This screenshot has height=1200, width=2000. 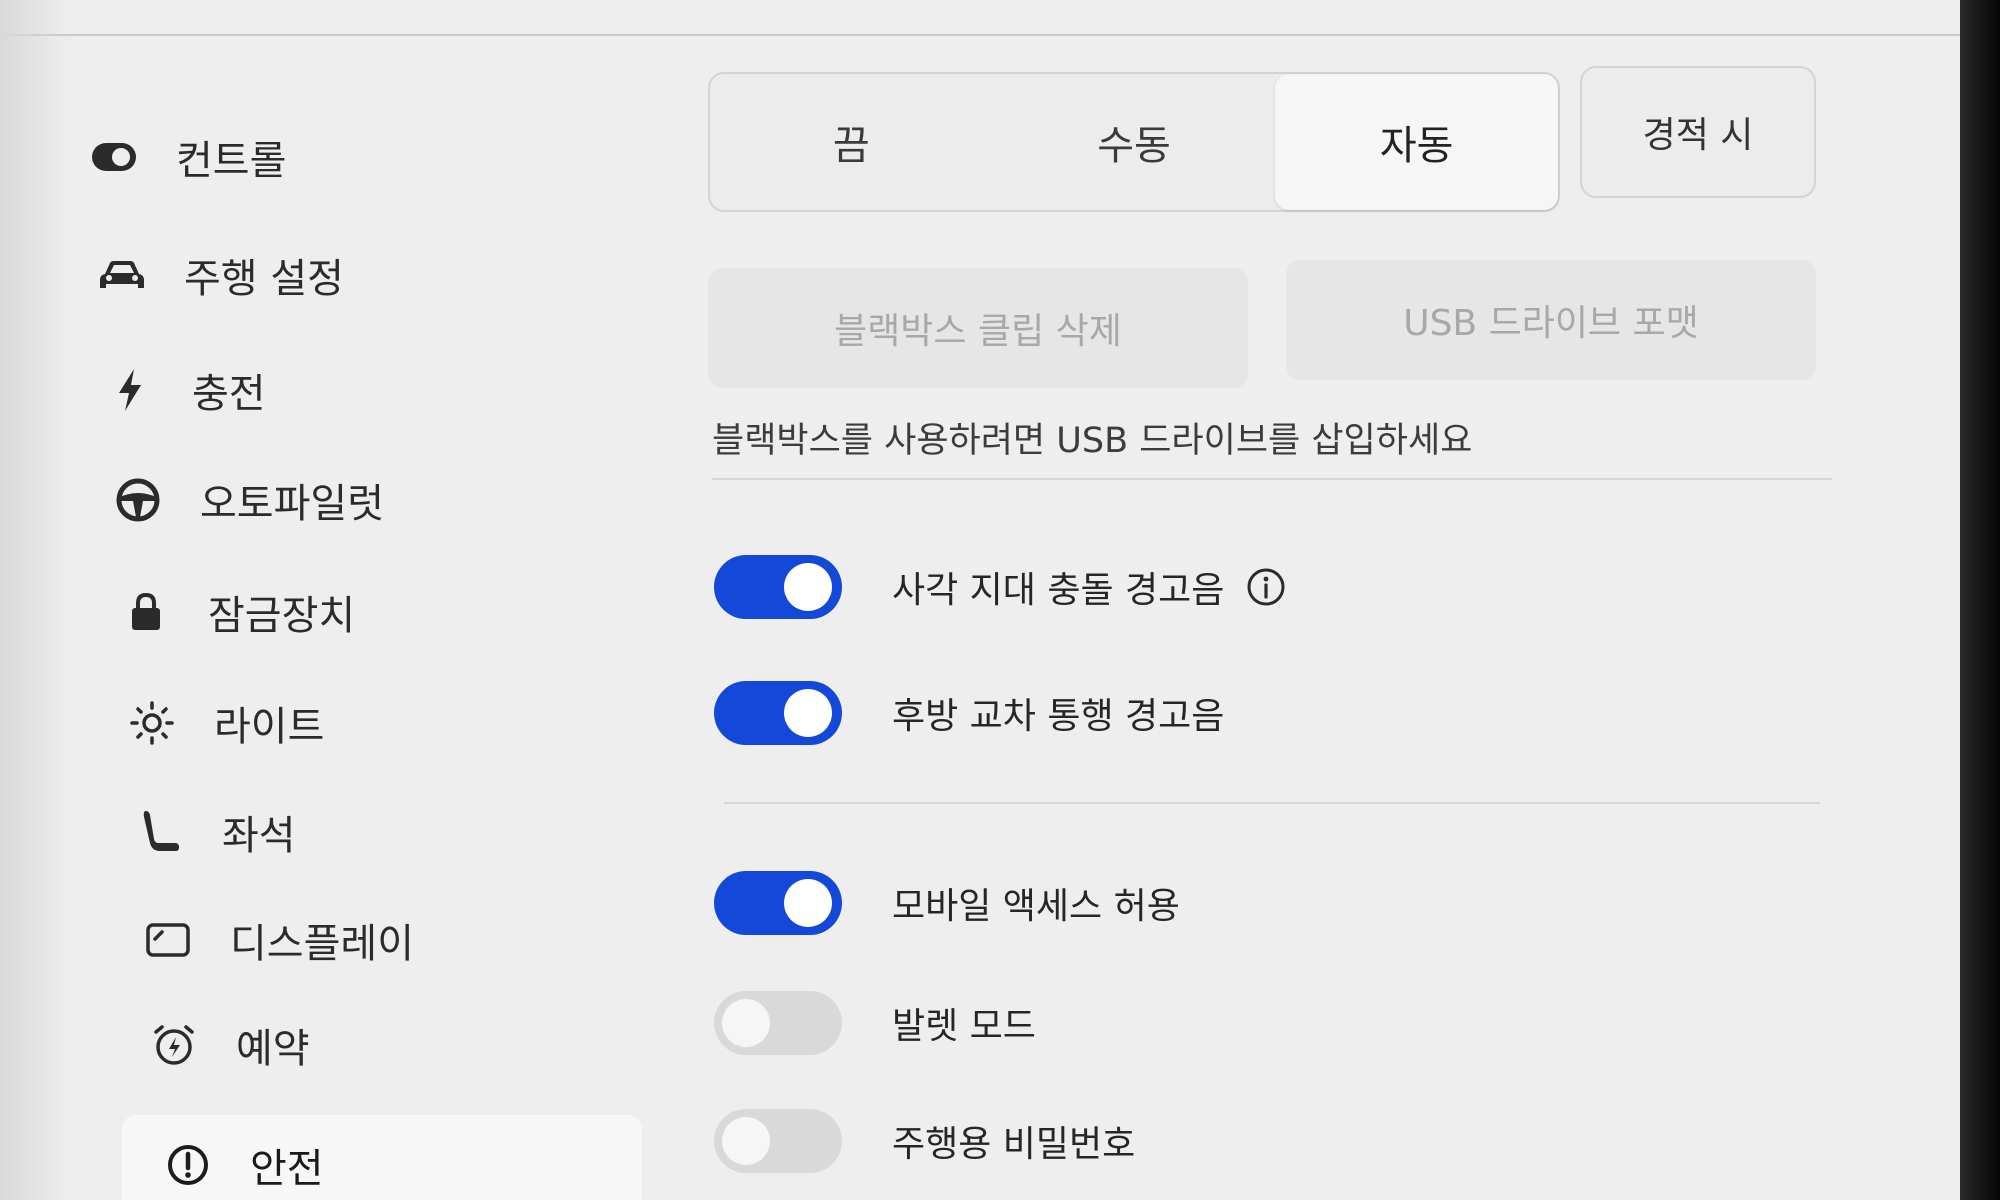 I want to click on seat-icon, so click(x=160, y=832).